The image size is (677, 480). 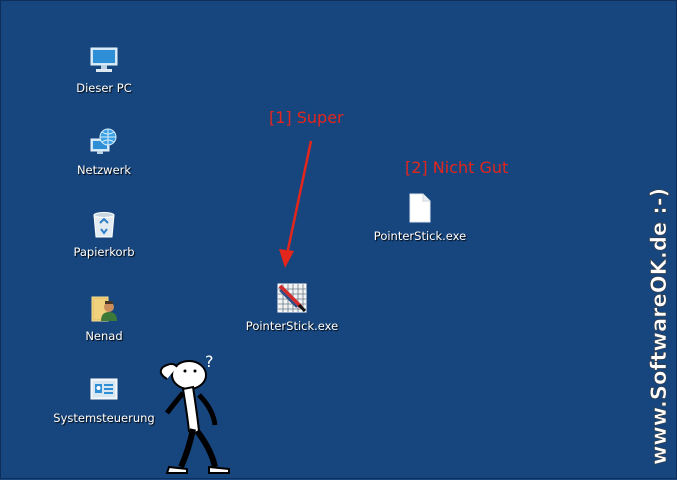 I want to click on annotation-bad: [2] Nicht Gut, so click(x=457, y=167).